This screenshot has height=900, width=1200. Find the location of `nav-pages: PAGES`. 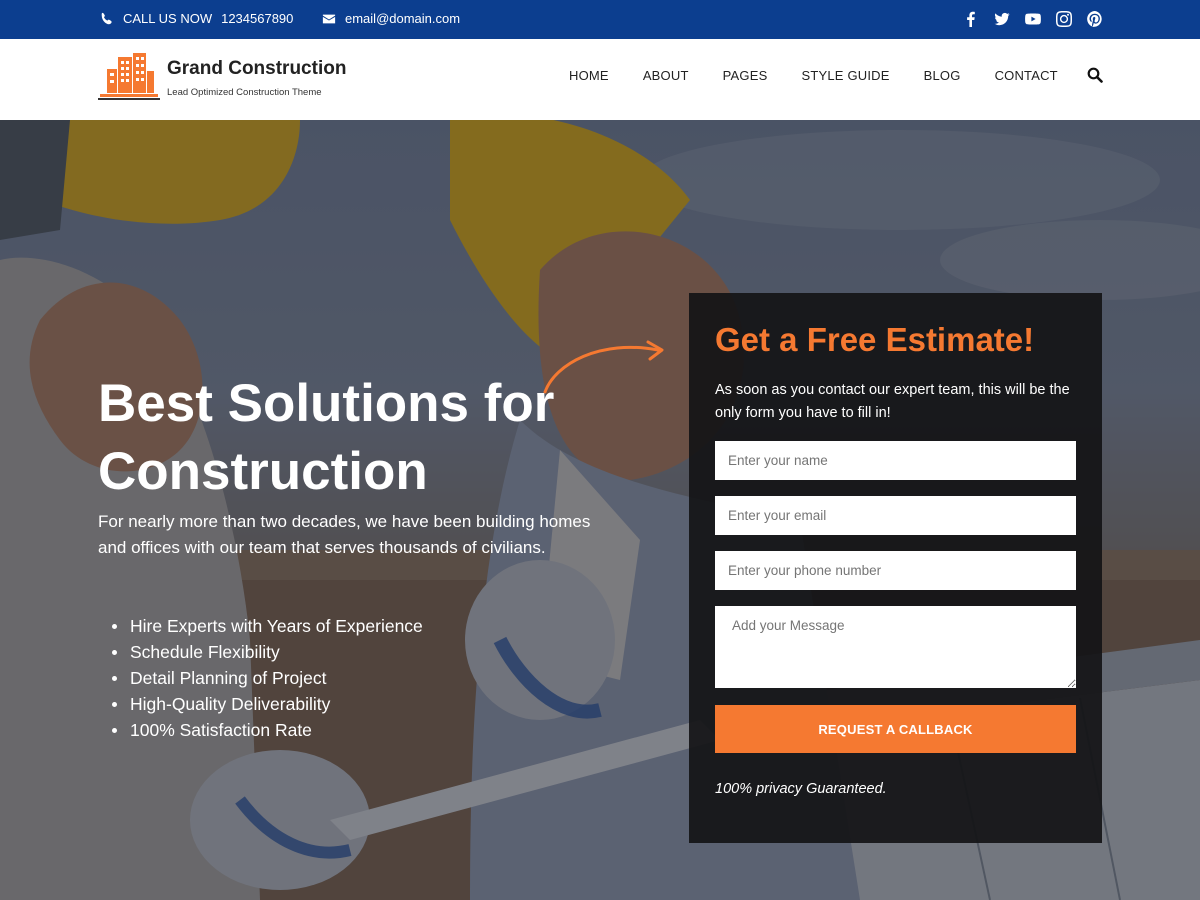

nav-pages: PAGES is located at coordinates (745, 75).